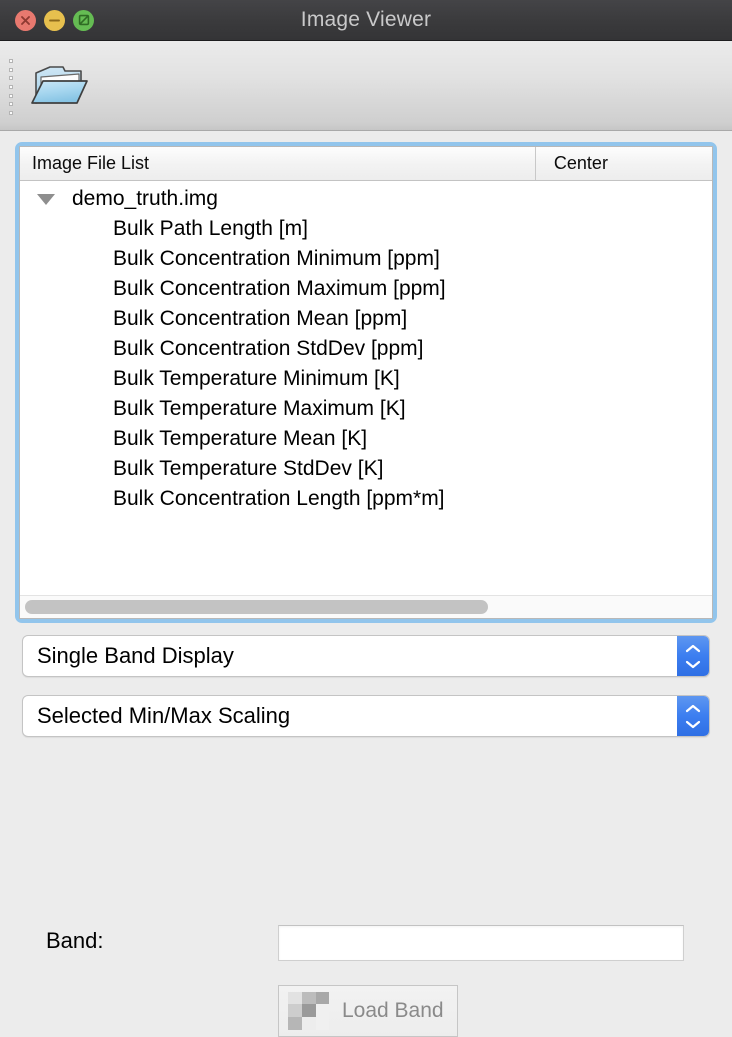  I want to click on close-icon, so click(25, 20).